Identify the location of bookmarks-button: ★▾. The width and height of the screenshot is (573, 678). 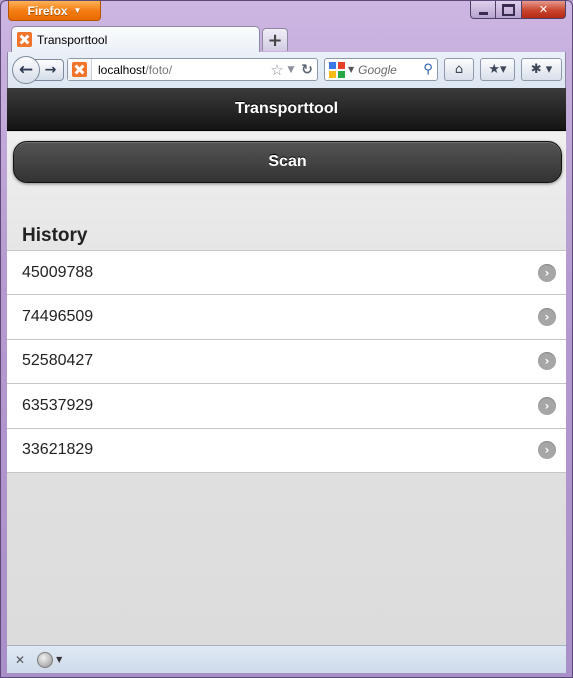
(497, 69).